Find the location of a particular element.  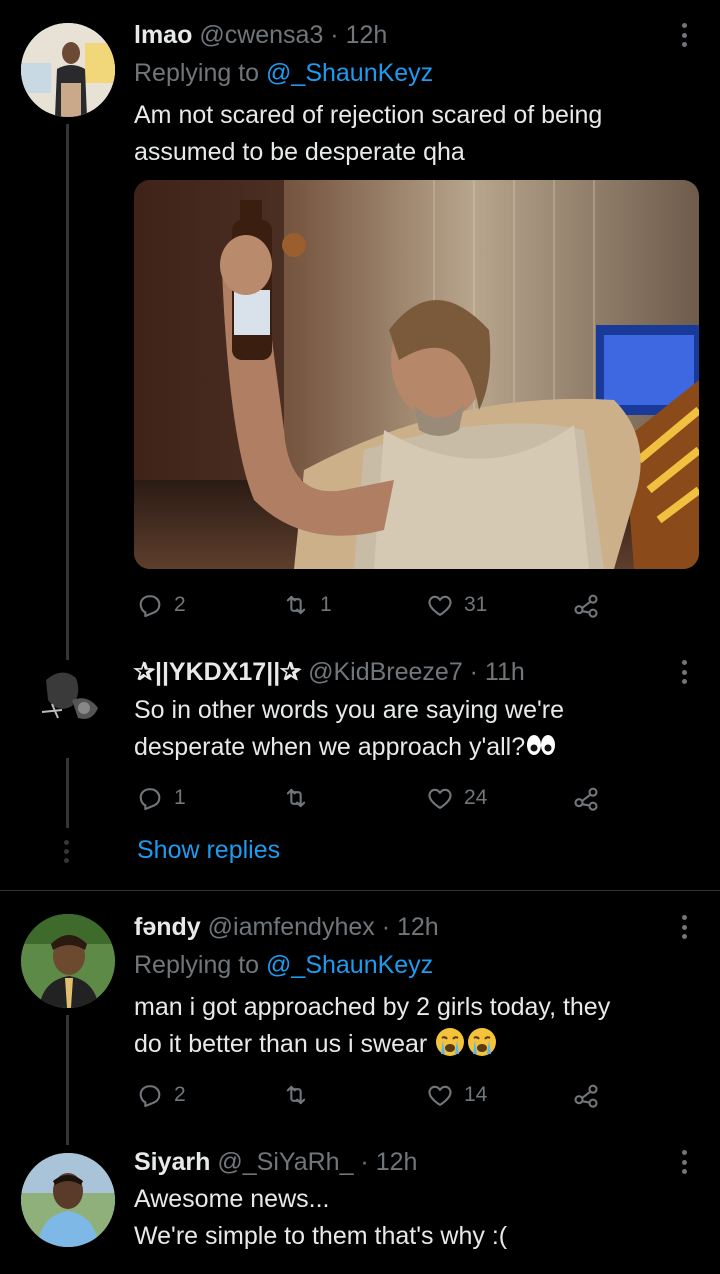

reply-button: 1 is located at coordinates (161, 798).